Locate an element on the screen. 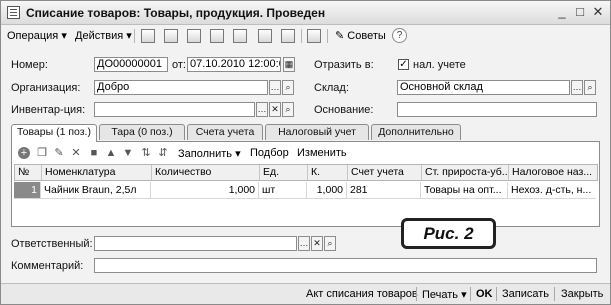  refresh-icon is located at coordinates (194, 36).